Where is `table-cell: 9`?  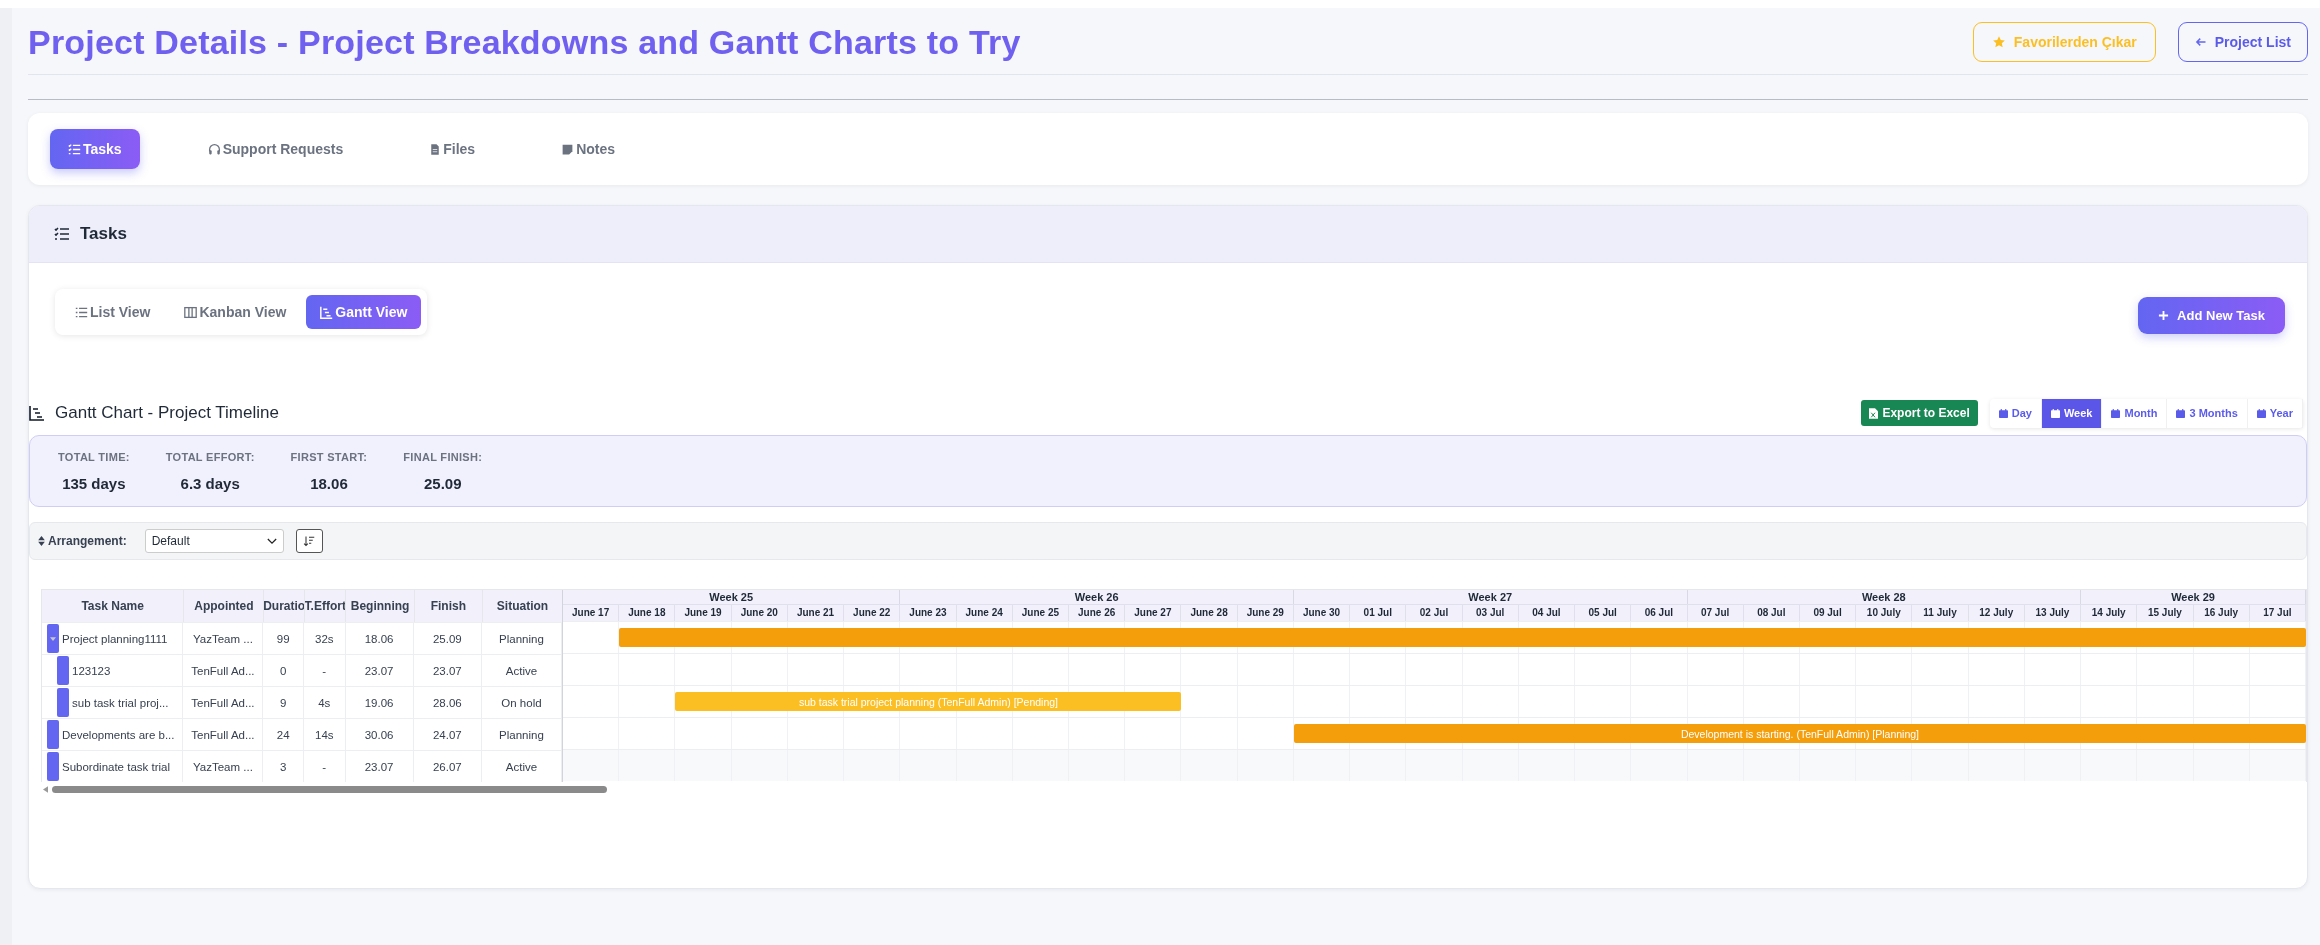
table-cell: 9 is located at coordinates (283, 702).